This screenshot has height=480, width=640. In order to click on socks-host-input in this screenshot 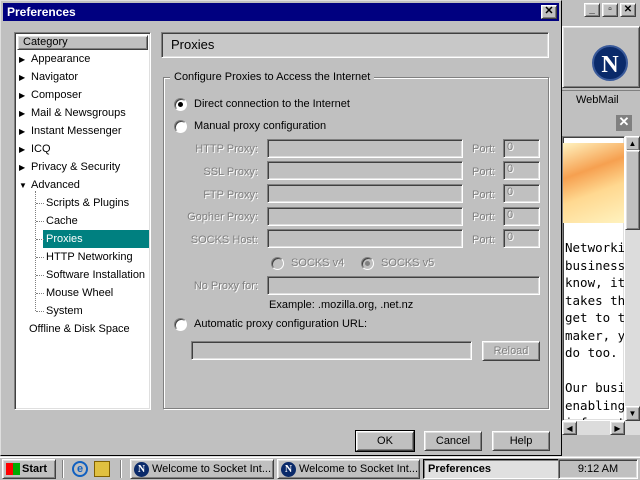, I will do `click(365, 238)`.